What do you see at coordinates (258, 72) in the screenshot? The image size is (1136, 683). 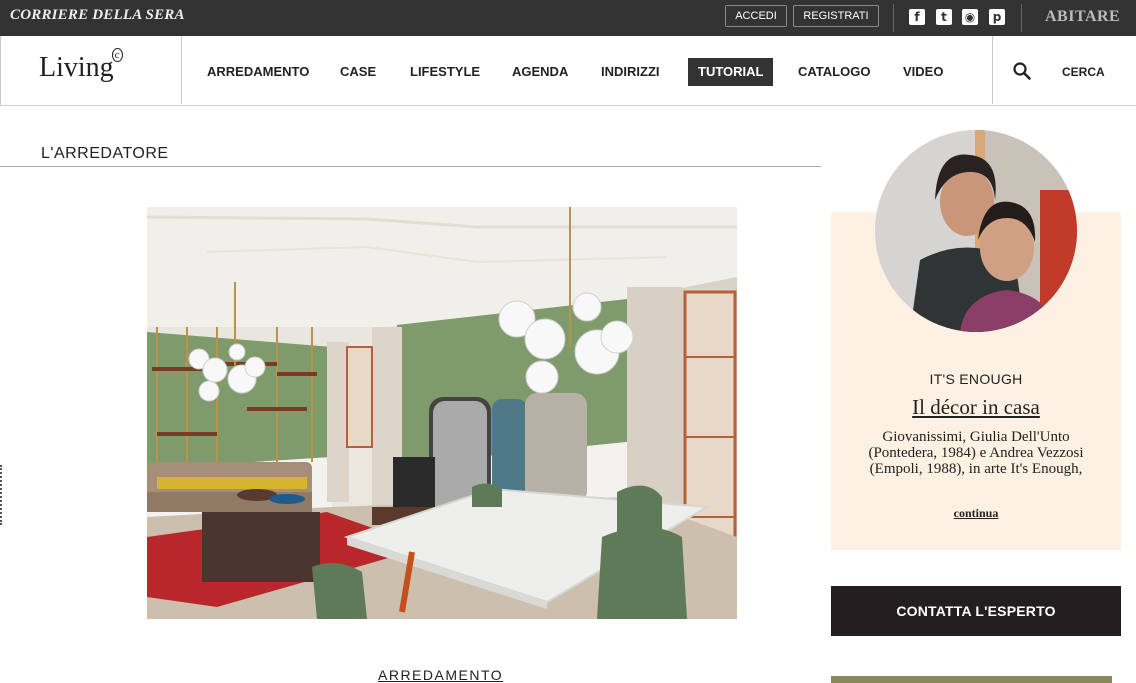 I see `nav-item-arredamento: ARREDAMENTO` at bounding box center [258, 72].